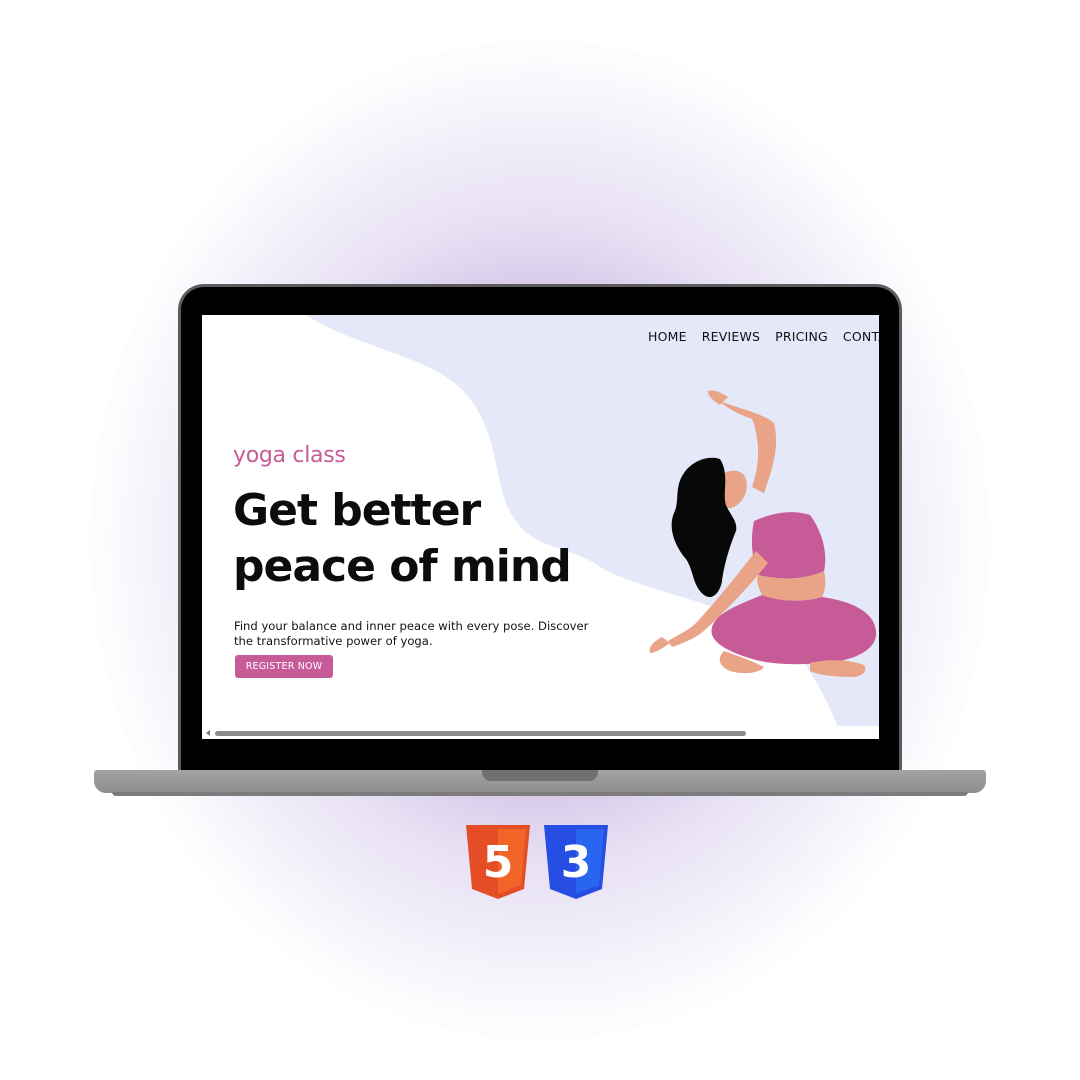 Image resolution: width=1080 pixels, height=1080 pixels. I want to click on hero-eyebrow: yoga class, so click(289, 455).